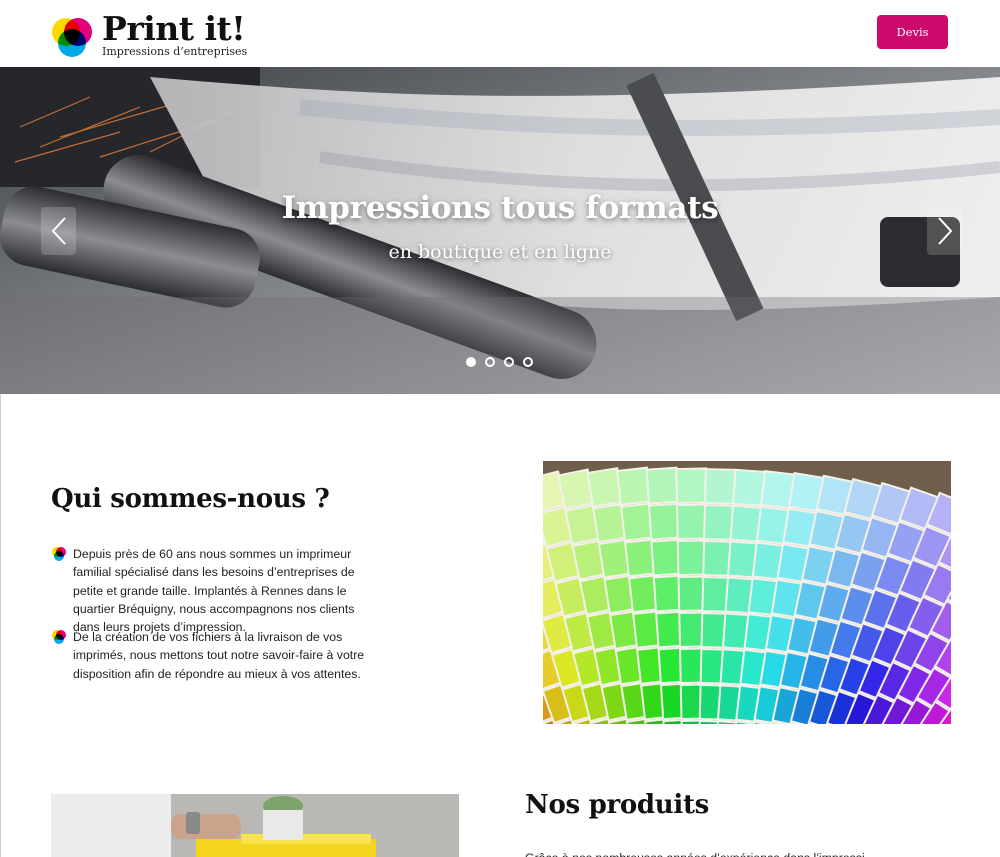 The height and width of the screenshot is (857, 1000). What do you see at coordinates (500, 208) in the screenshot?
I see `hero-title: Impressions tous formats` at bounding box center [500, 208].